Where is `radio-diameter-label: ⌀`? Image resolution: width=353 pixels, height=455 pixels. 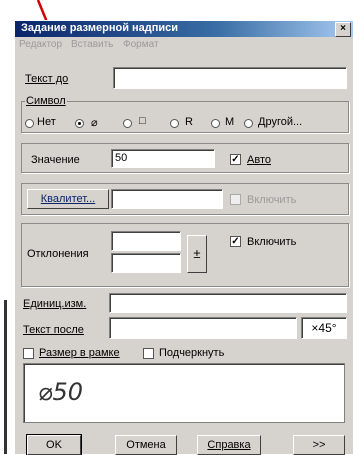 radio-diameter-label: ⌀ is located at coordinates (94, 123).